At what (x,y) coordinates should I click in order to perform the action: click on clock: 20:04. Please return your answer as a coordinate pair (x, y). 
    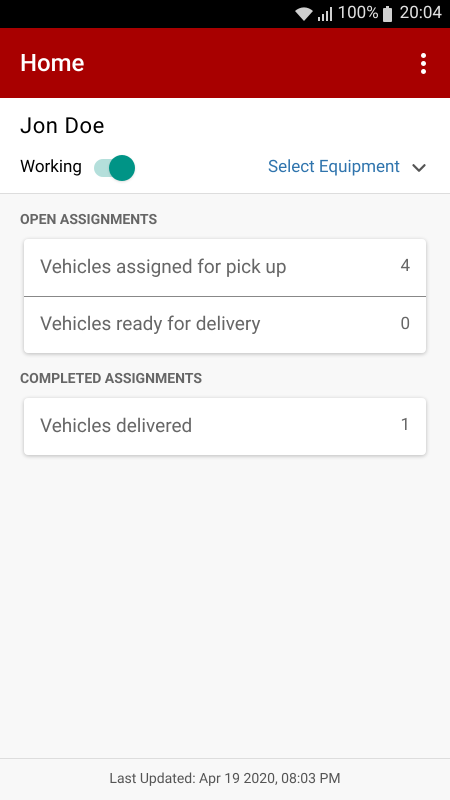
    Looking at the image, I should click on (421, 14).